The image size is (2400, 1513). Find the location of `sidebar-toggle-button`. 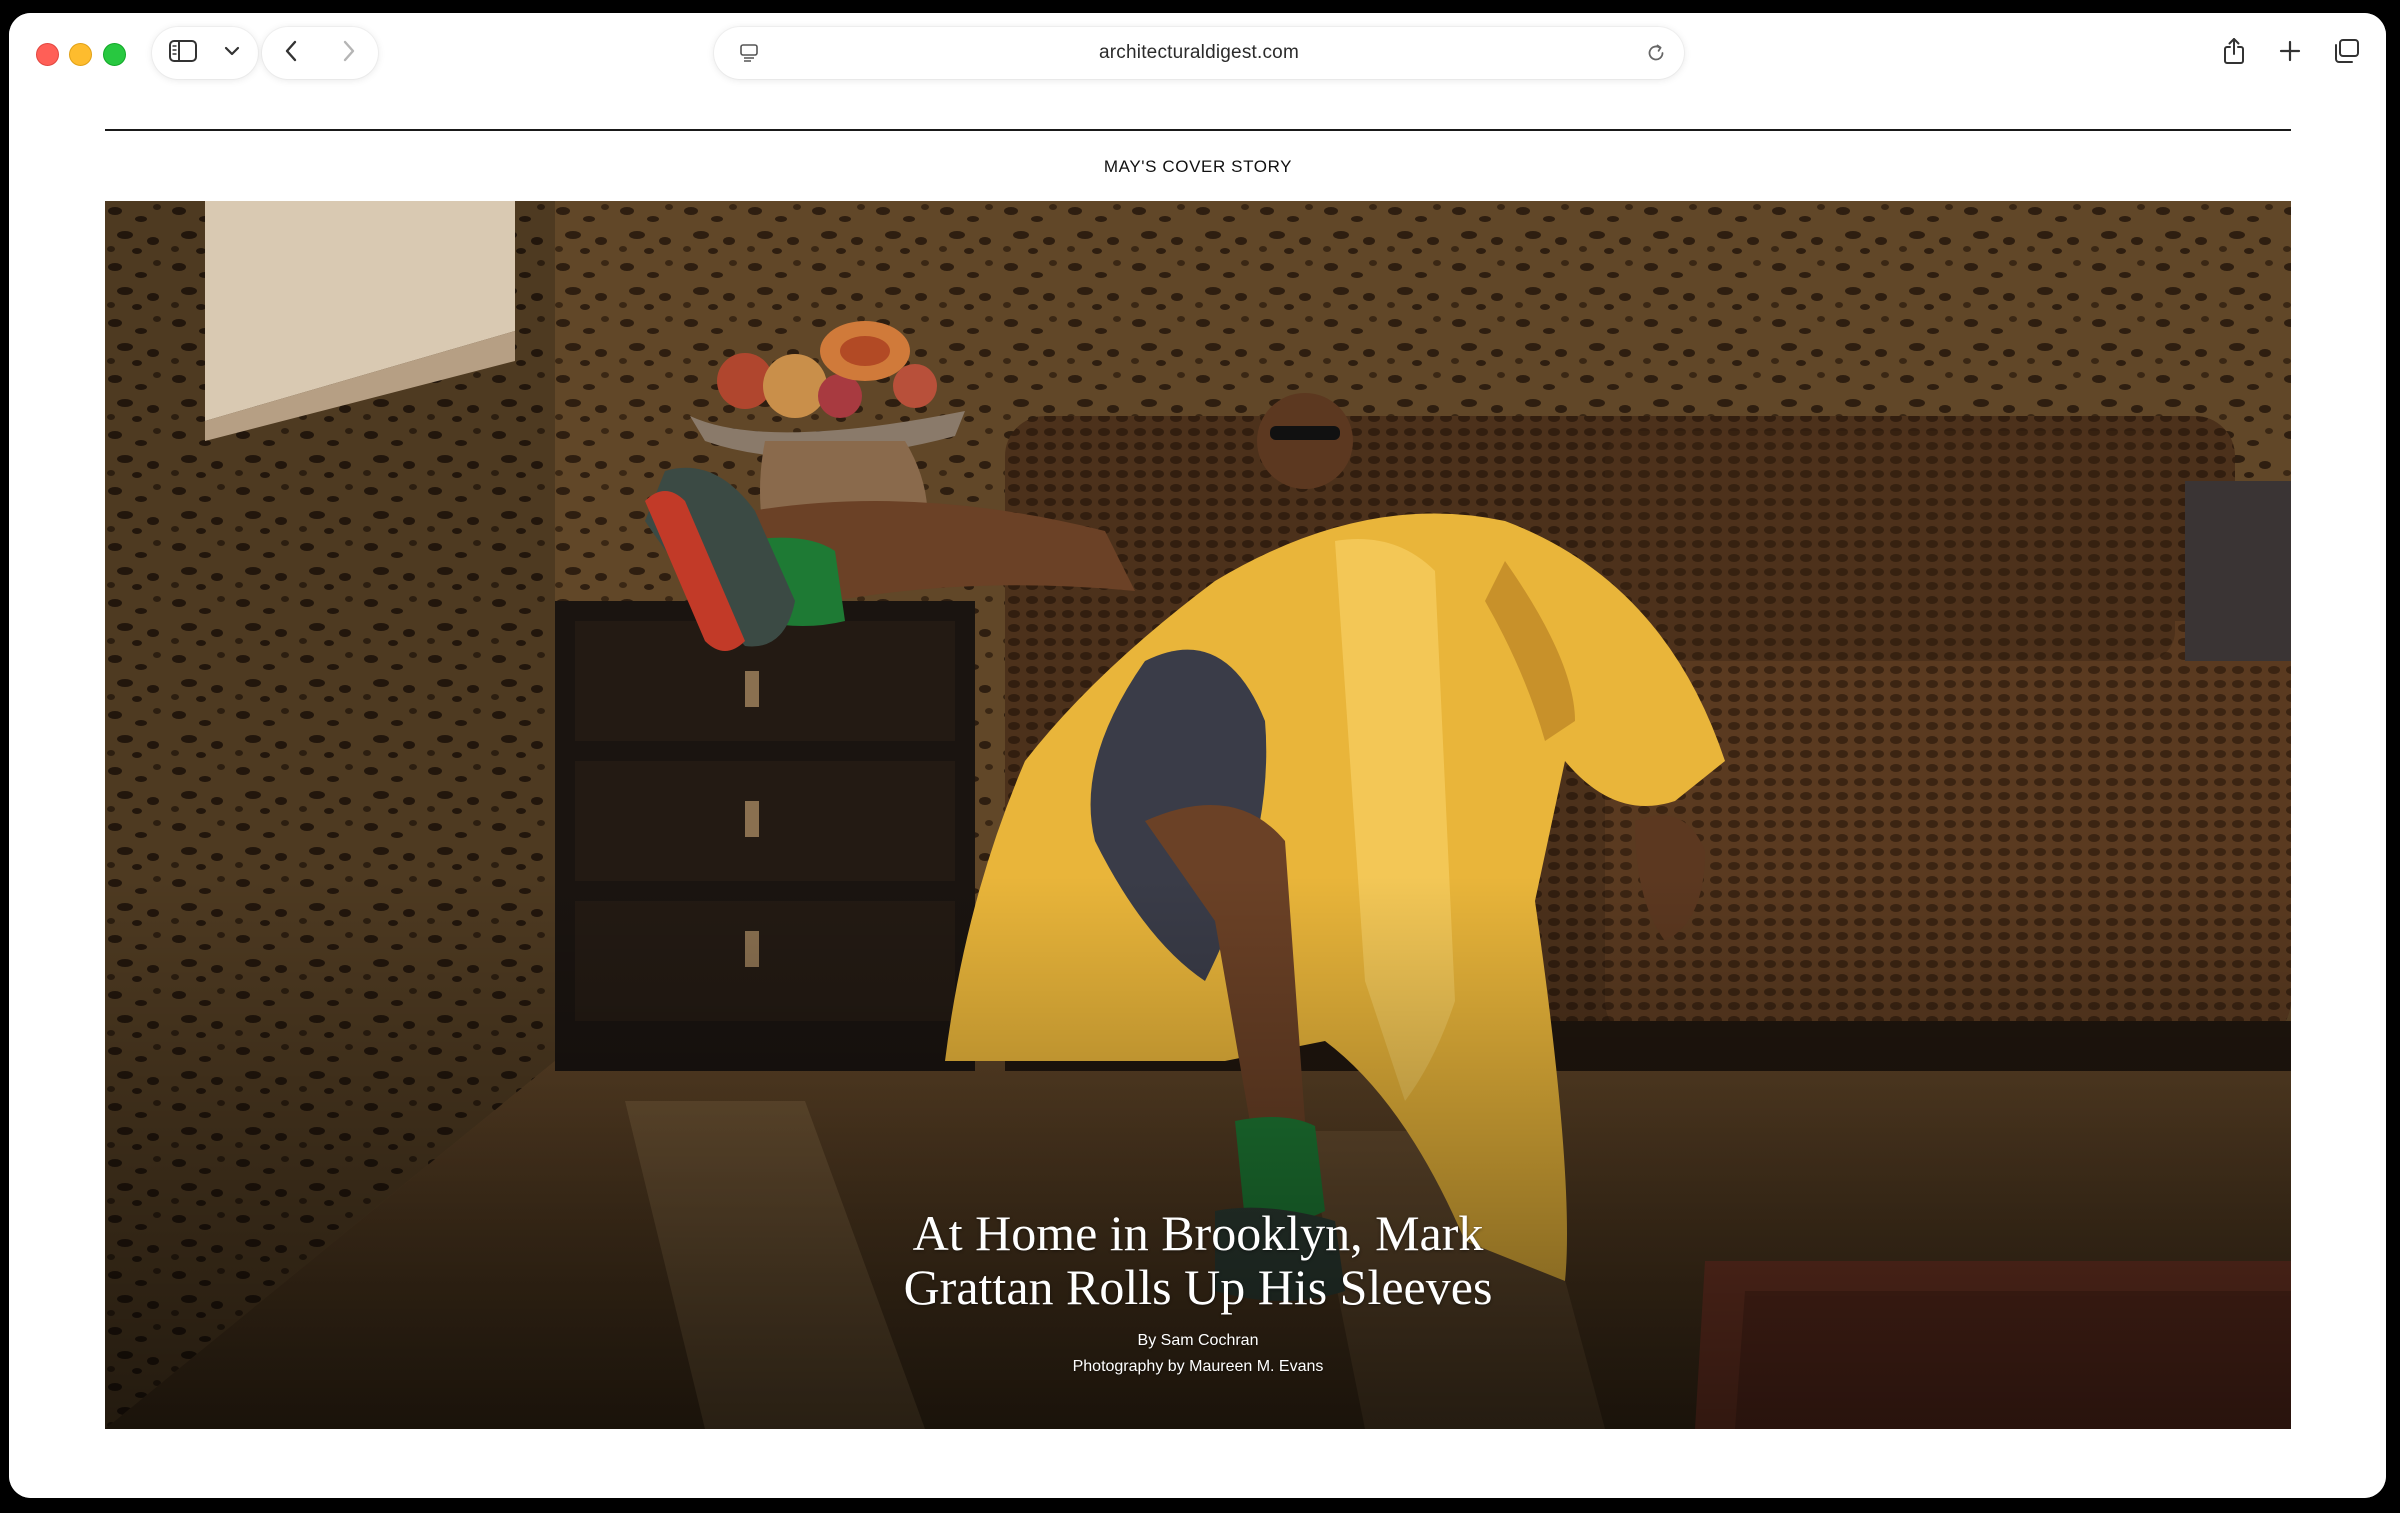

sidebar-toggle-button is located at coordinates (183, 53).